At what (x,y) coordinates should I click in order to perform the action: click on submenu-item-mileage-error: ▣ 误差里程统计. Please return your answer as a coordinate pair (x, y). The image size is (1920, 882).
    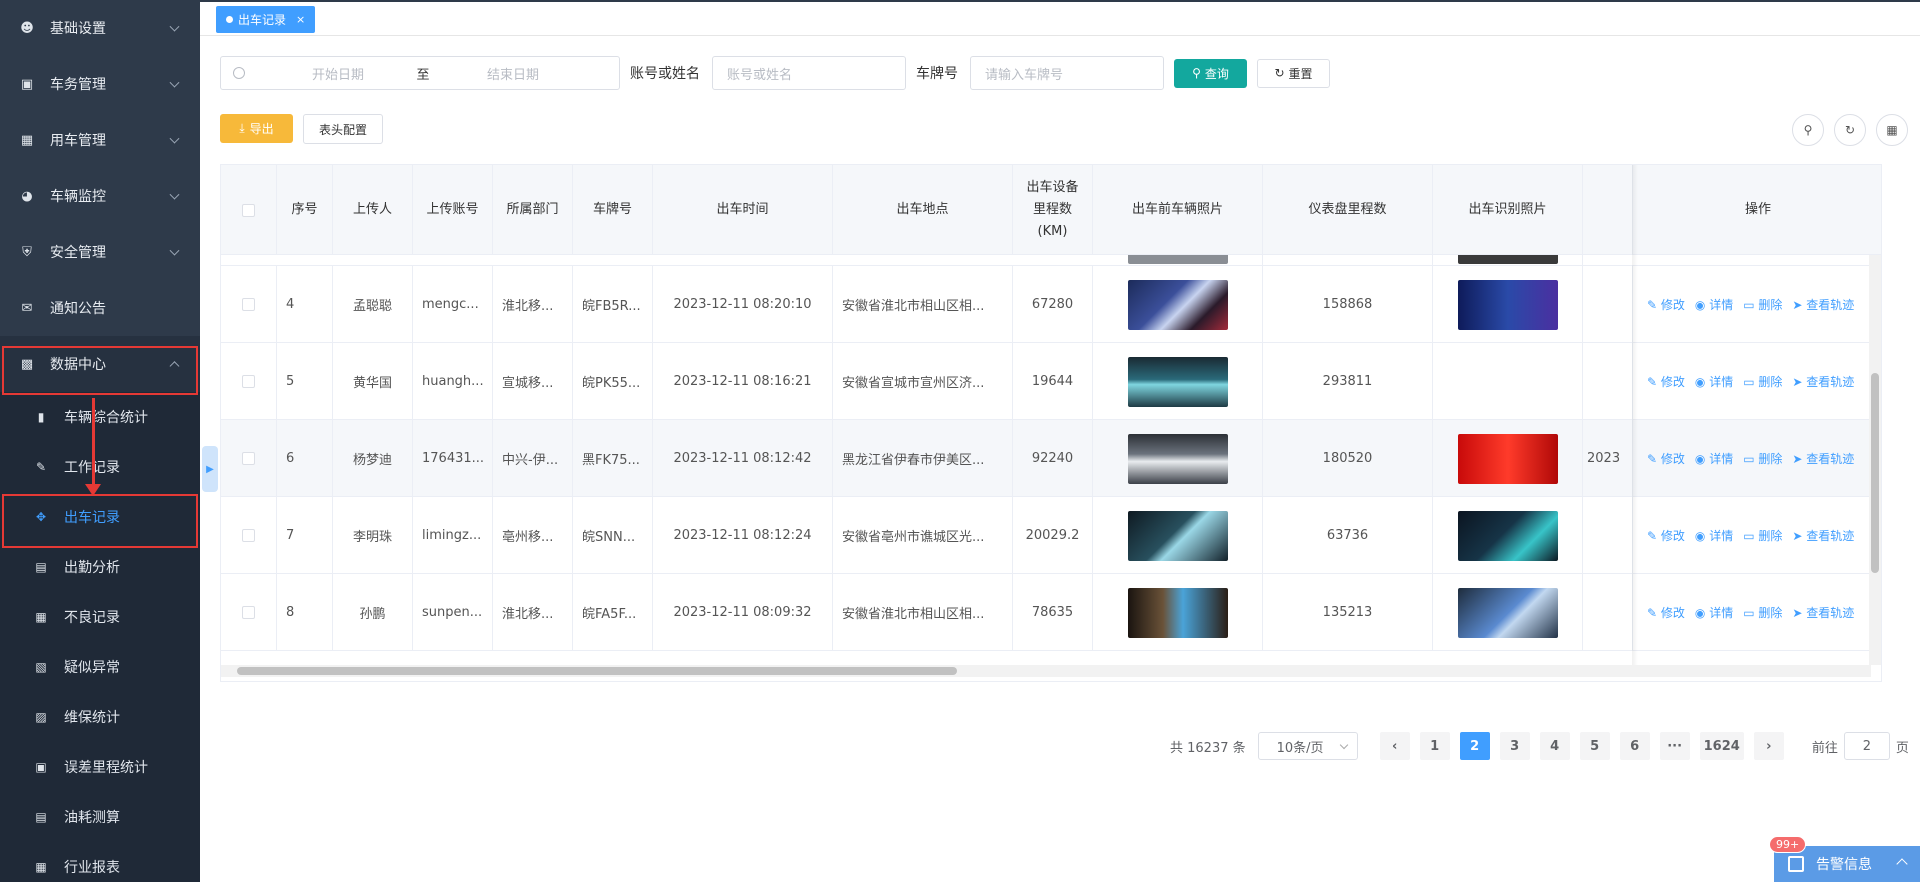
    Looking at the image, I should click on (100, 767).